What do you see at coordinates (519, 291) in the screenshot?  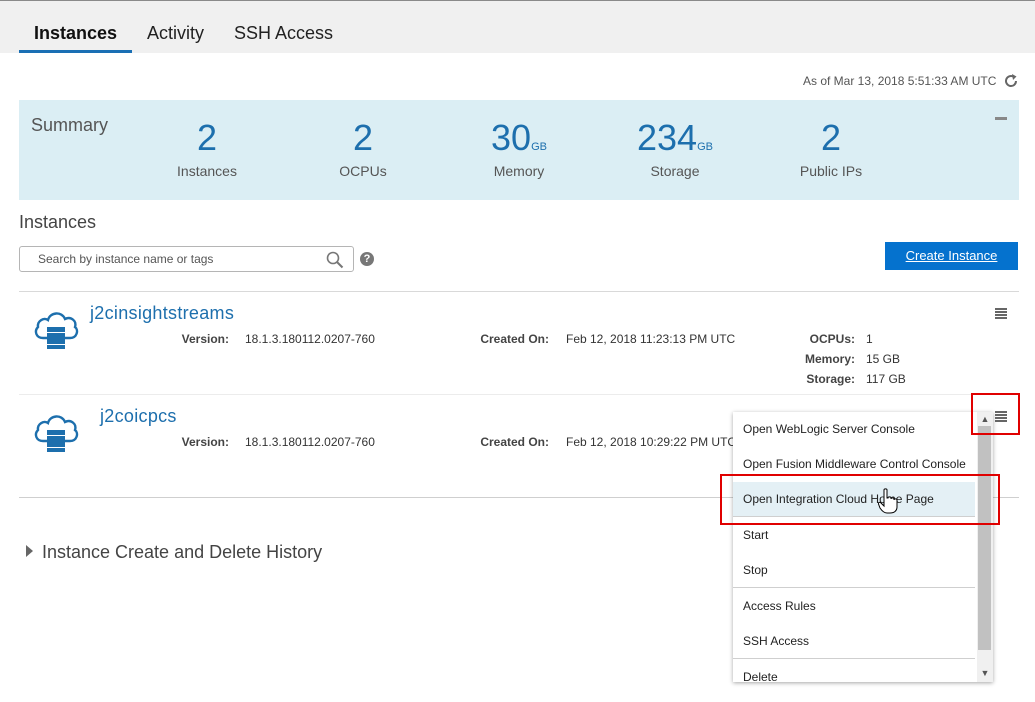 I see `divider` at bounding box center [519, 291].